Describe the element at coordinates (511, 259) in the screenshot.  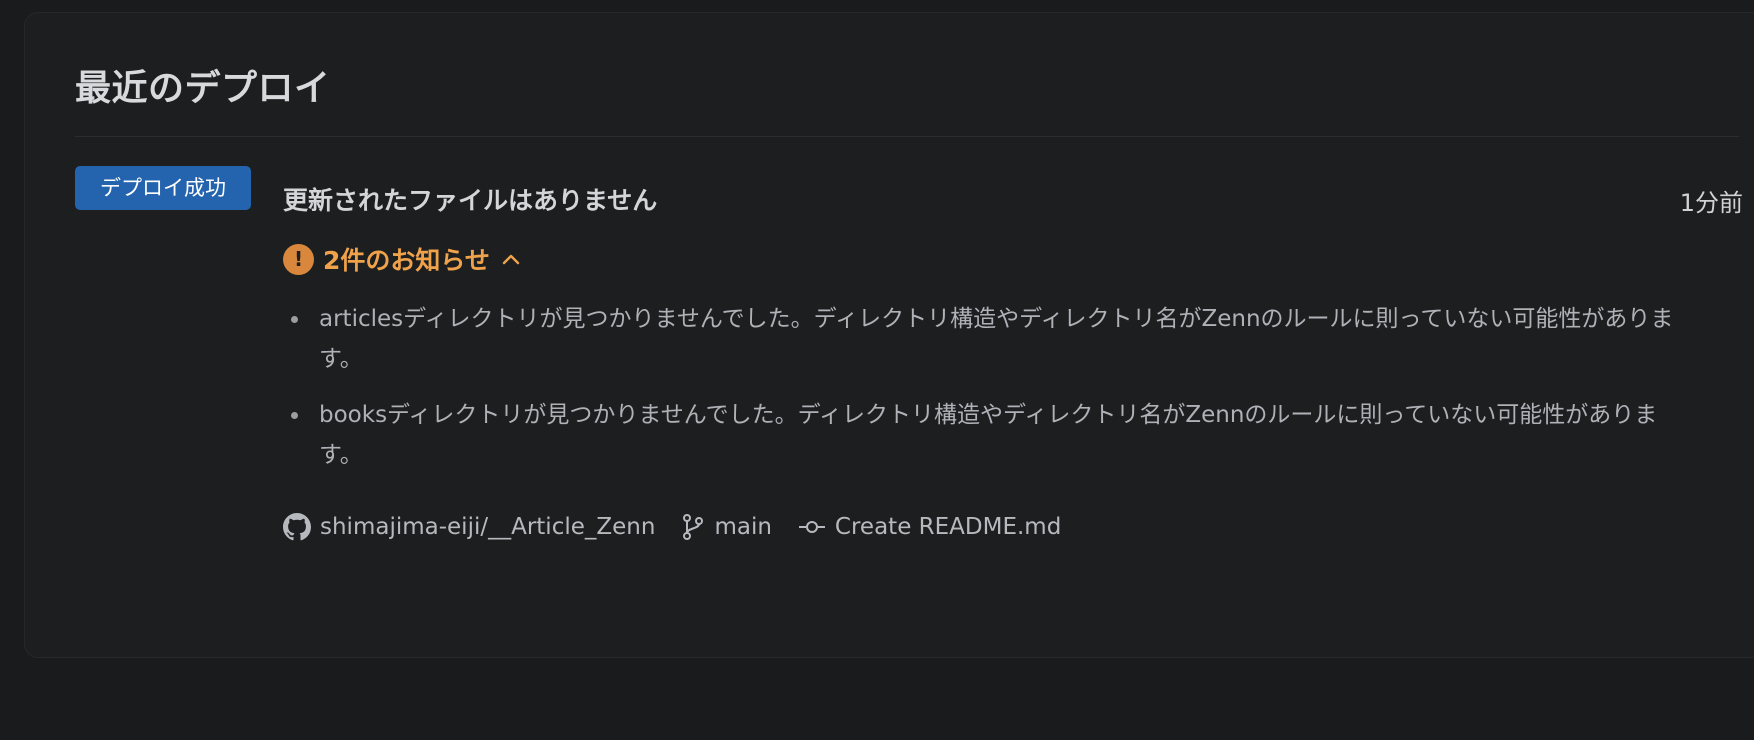
I see `chevron-up-icon` at that location.